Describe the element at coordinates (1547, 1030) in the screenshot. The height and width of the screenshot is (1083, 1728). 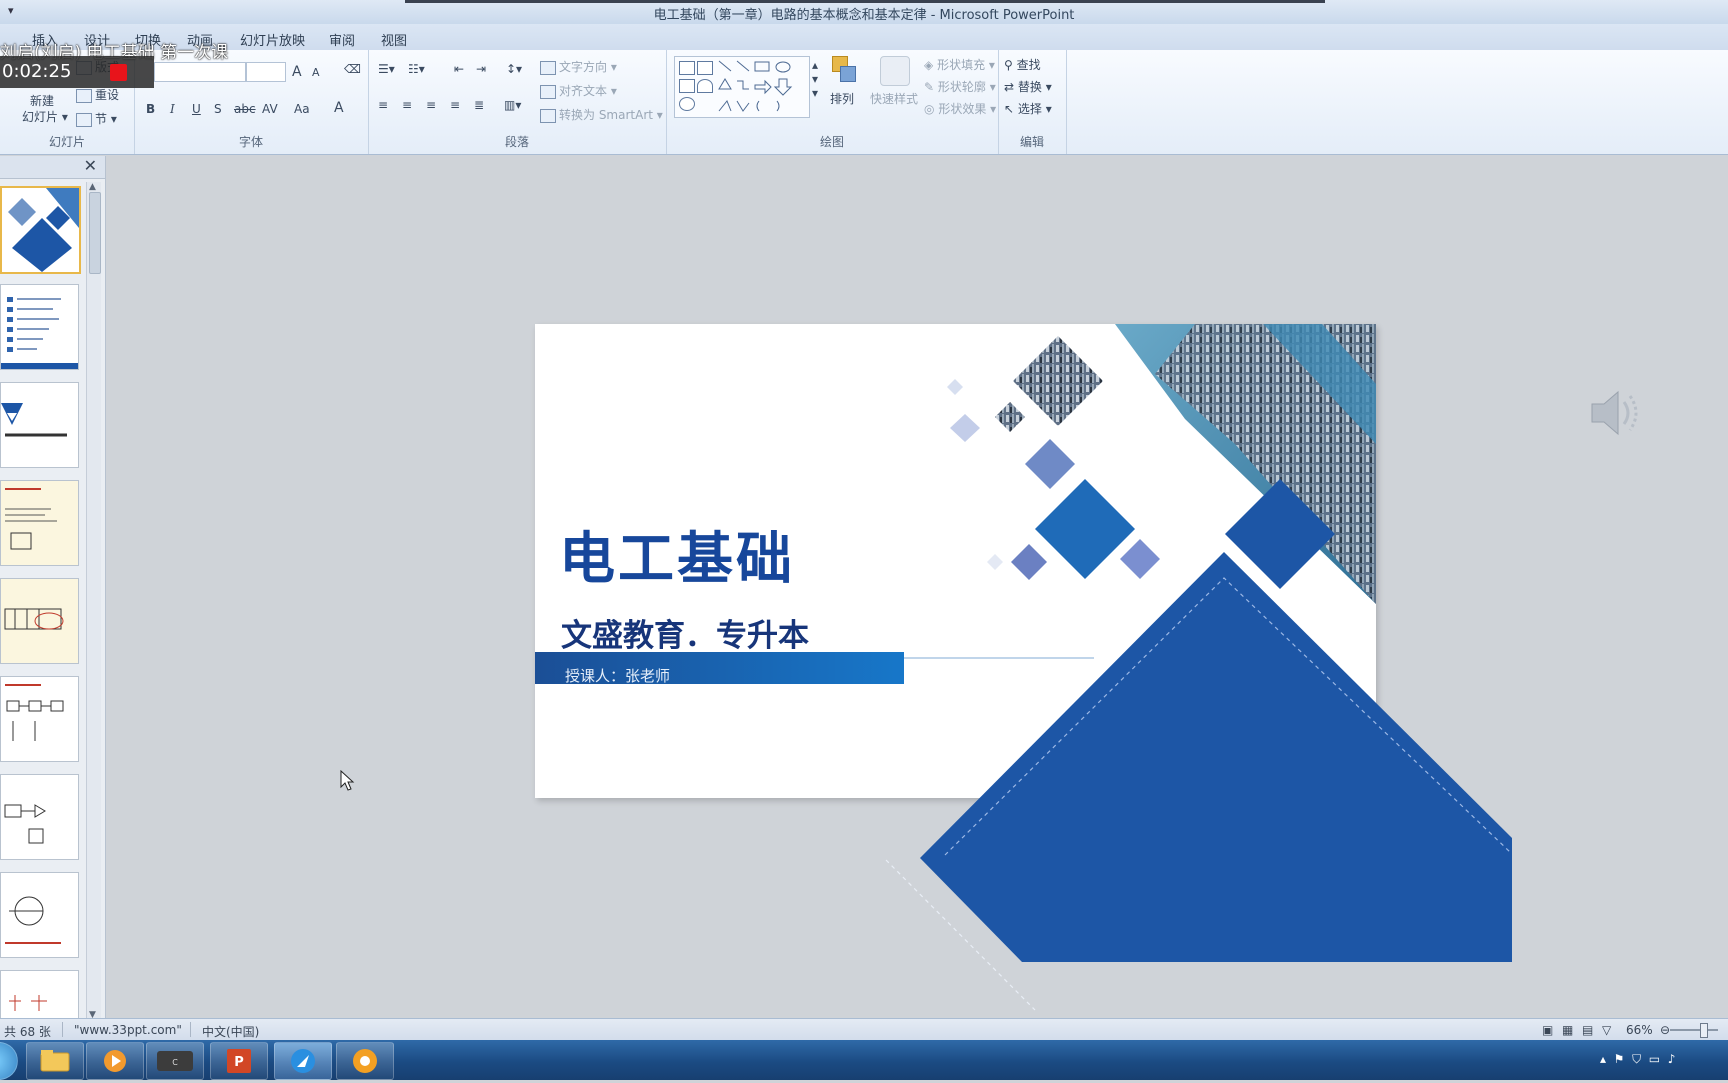
I see `normal-view-icon: ▣` at that location.